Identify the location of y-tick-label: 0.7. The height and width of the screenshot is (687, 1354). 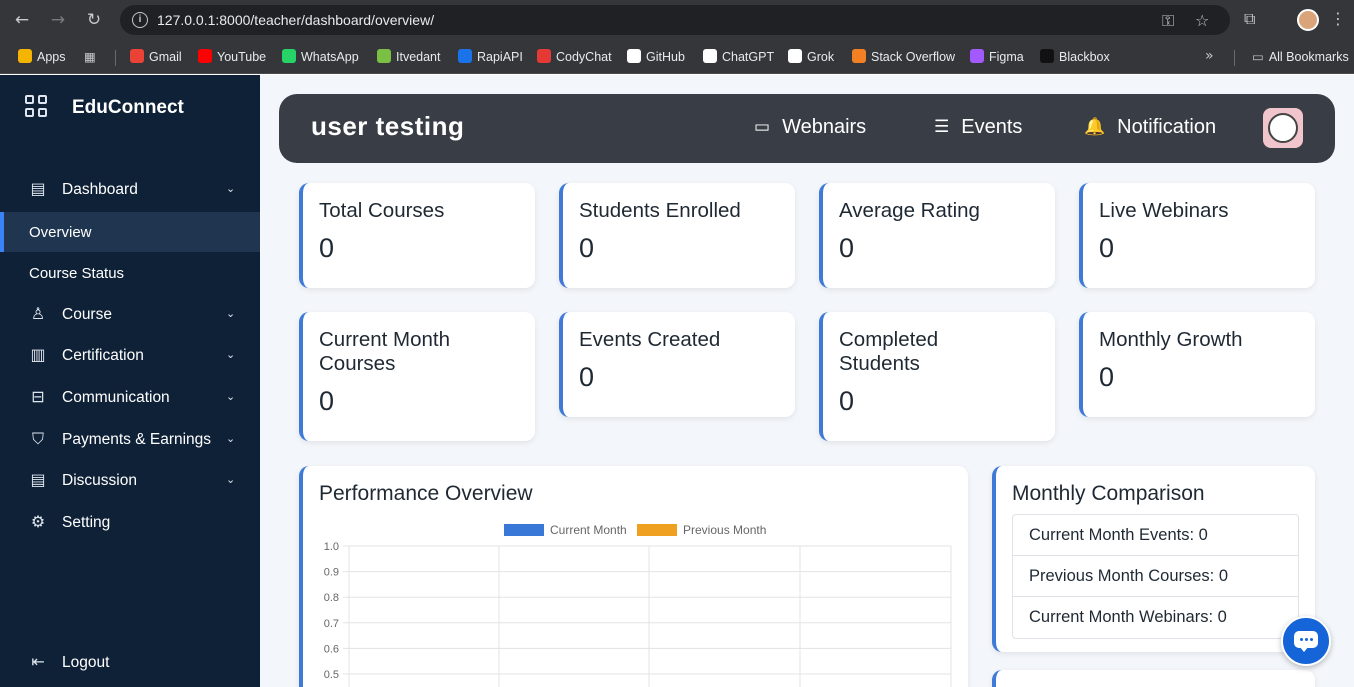
(331, 624).